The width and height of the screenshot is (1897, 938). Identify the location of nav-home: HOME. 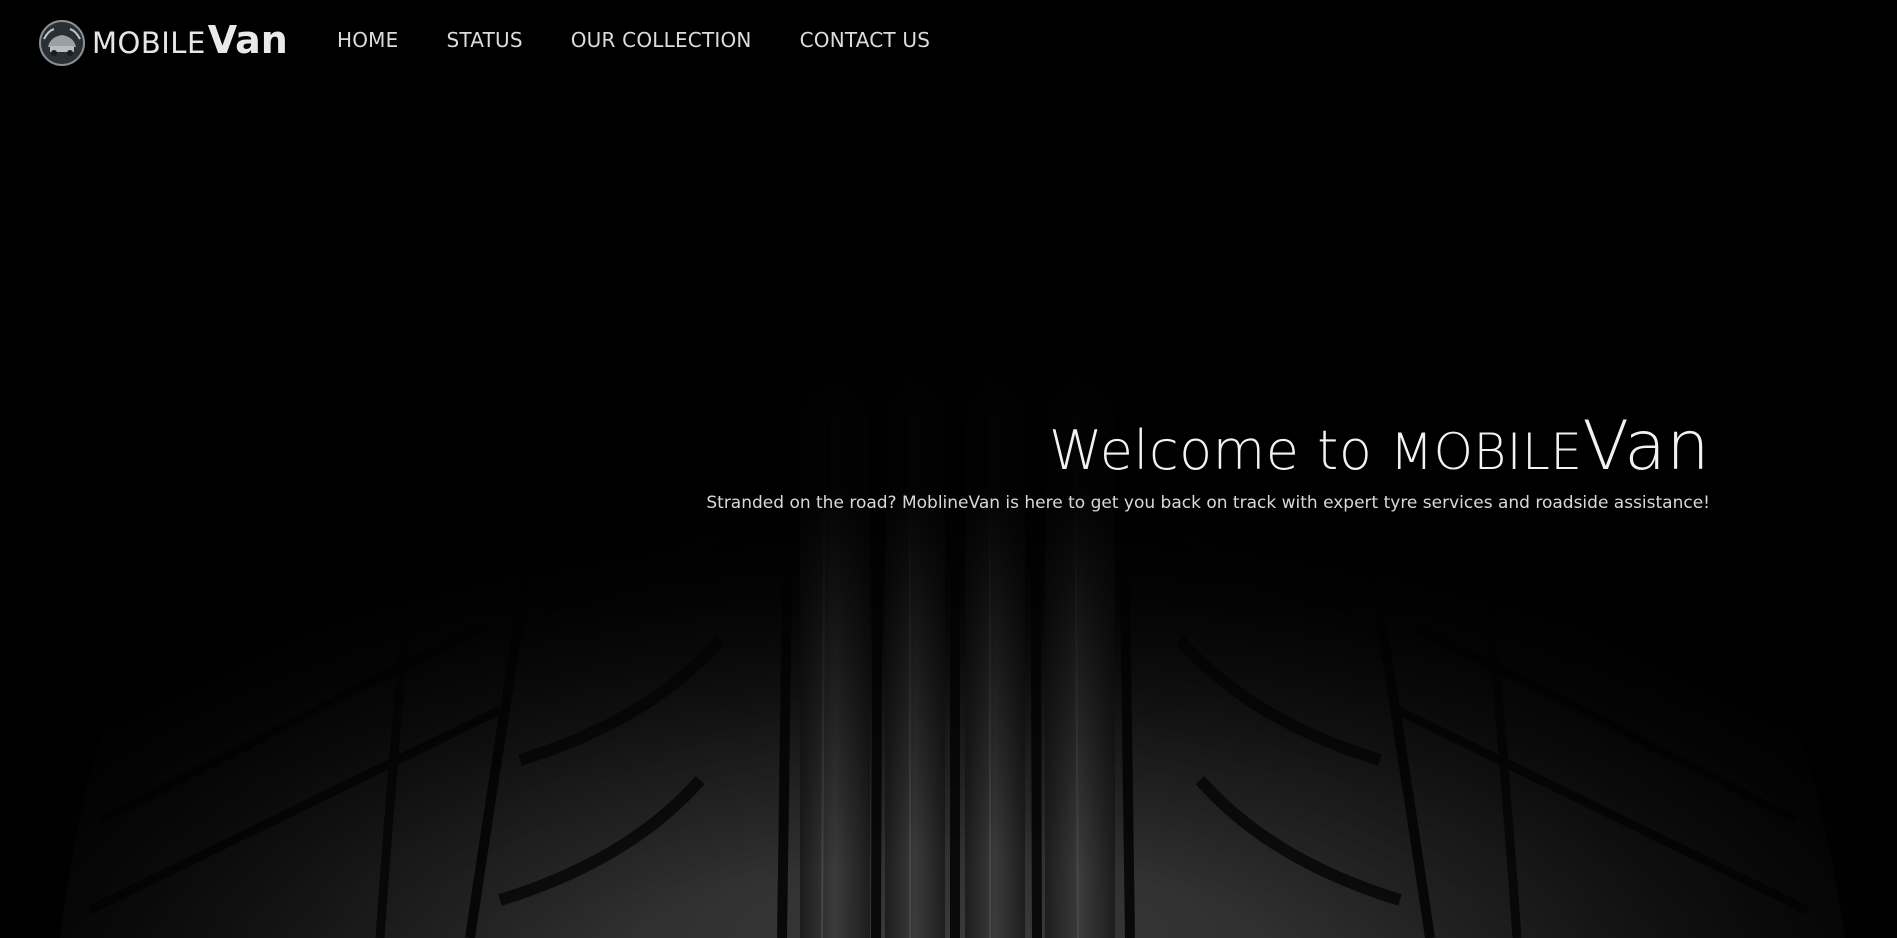
(367, 40).